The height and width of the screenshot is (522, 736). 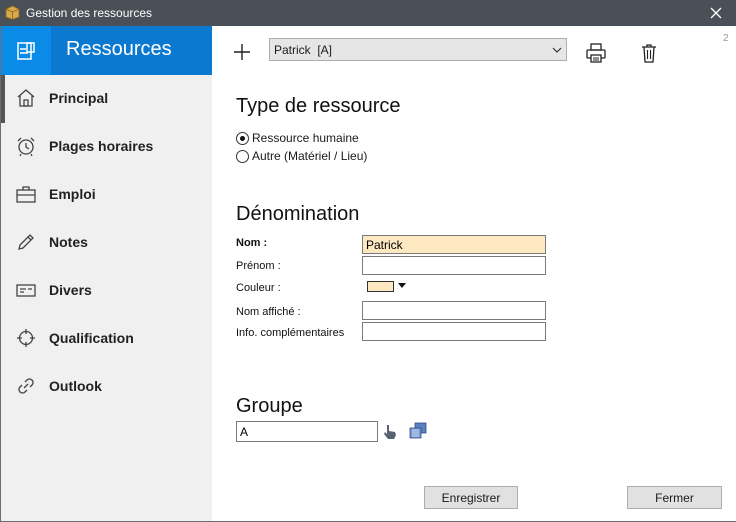 I want to click on window-close-button, so click(x=716, y=13).